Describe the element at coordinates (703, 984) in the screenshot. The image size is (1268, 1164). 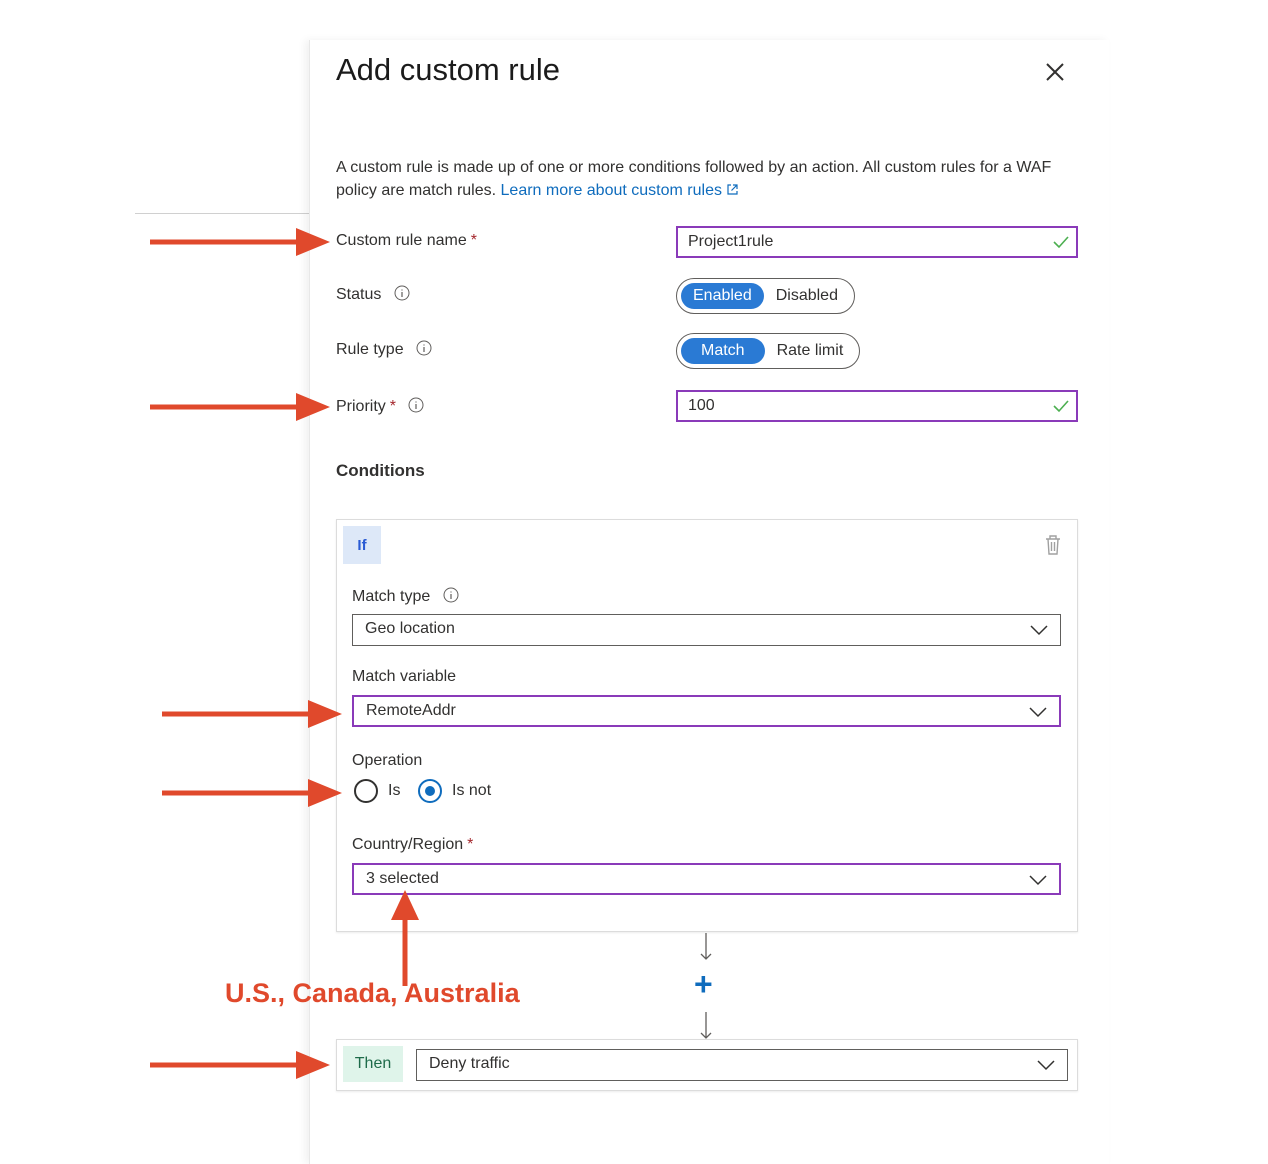
I see `plus-icon: +` at that location.